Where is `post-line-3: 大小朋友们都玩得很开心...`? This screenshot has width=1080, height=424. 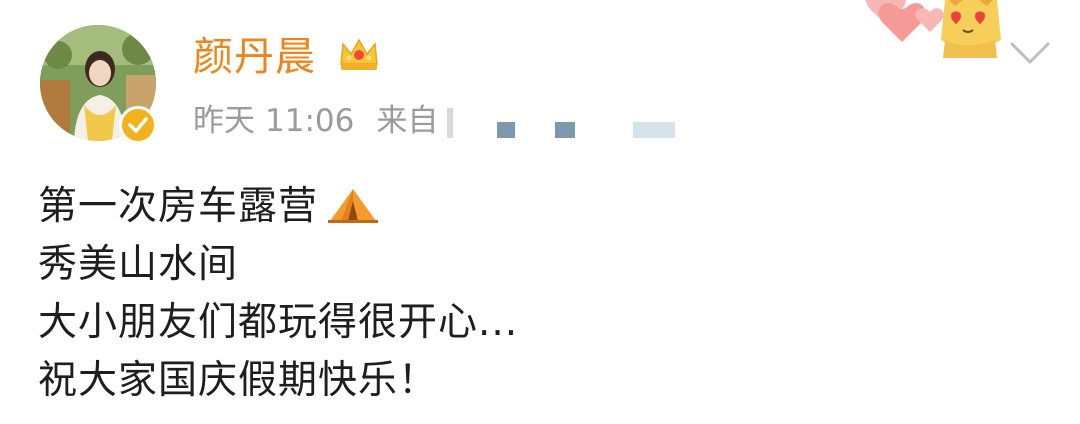
post-line-3: 大小朋友们都玩得很开心... is located at coordinates (278, 322).